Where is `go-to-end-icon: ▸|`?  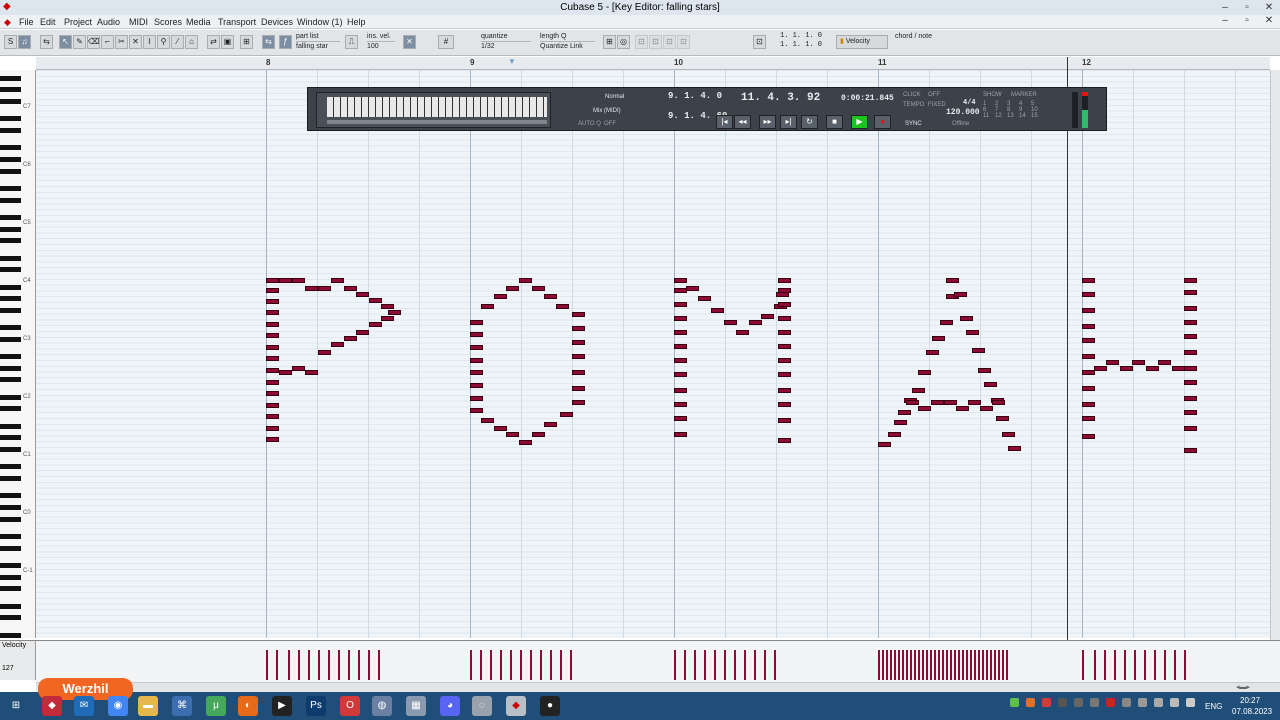
go-to-end-icon: ▸| is located at coordinates (788, 122).